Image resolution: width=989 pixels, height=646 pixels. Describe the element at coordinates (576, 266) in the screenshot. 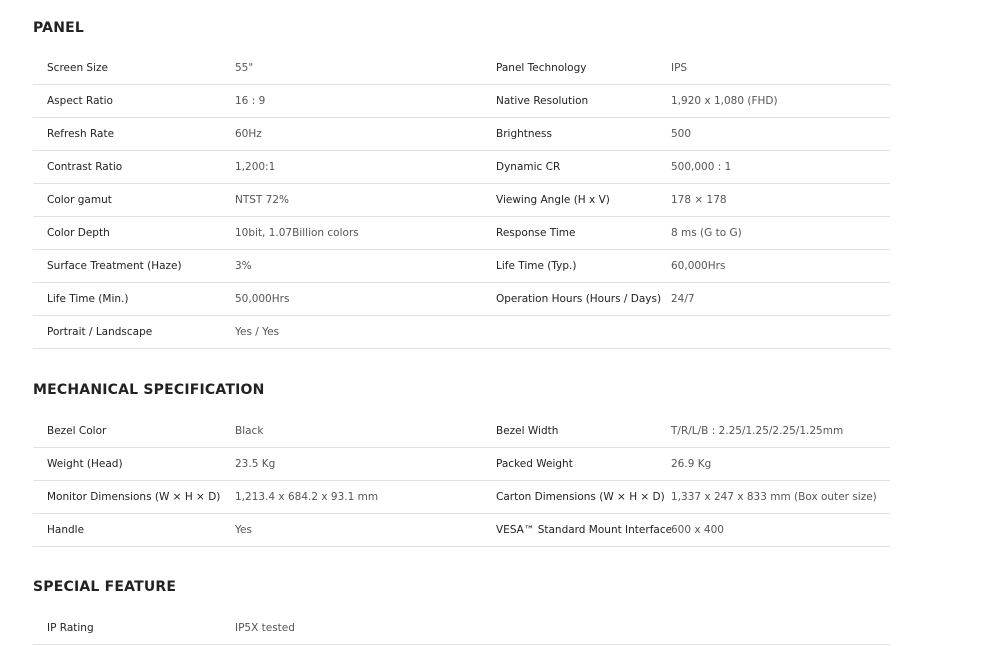

I see `spec-label: Life Time (Typ.)` at that location.